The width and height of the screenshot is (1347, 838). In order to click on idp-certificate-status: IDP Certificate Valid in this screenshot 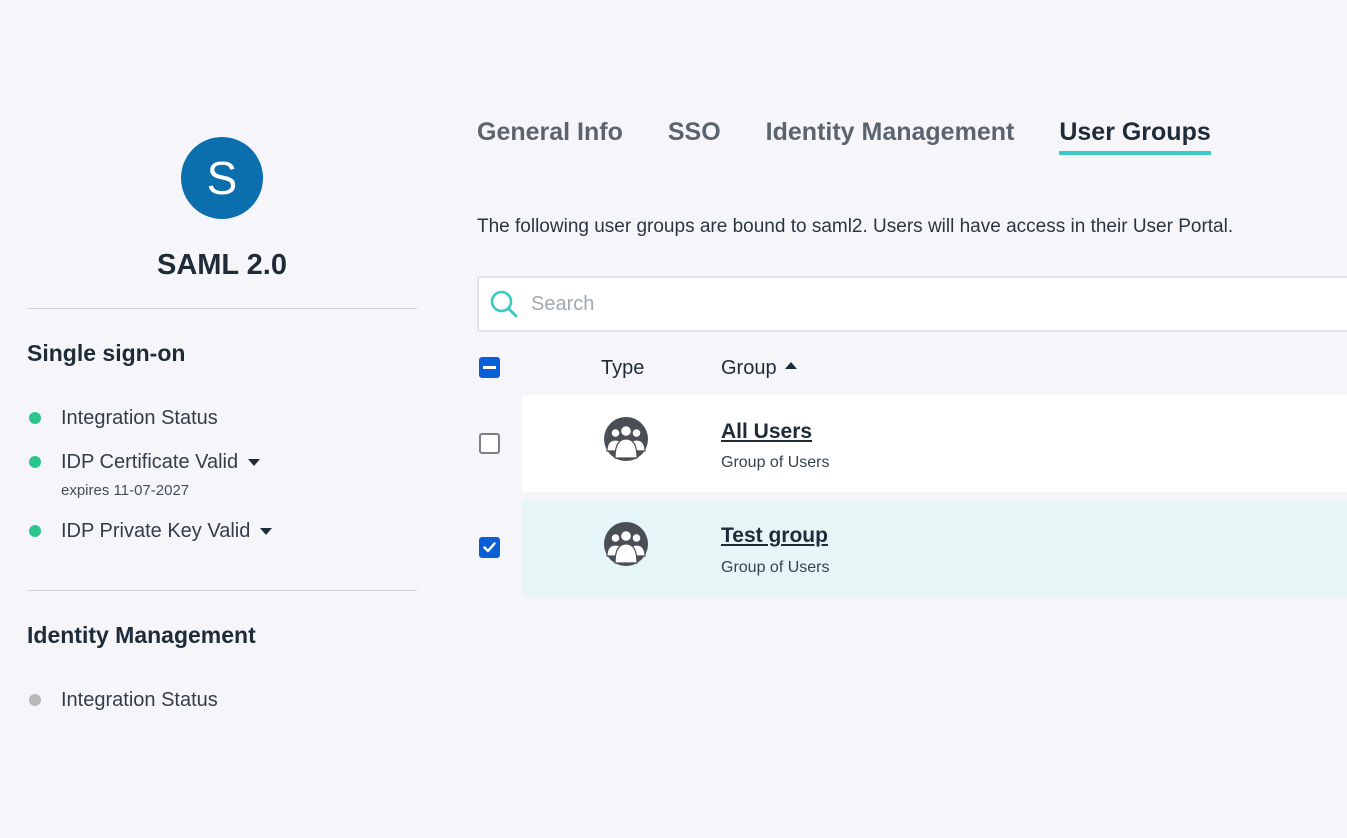, I will do `click(144, 462)`.